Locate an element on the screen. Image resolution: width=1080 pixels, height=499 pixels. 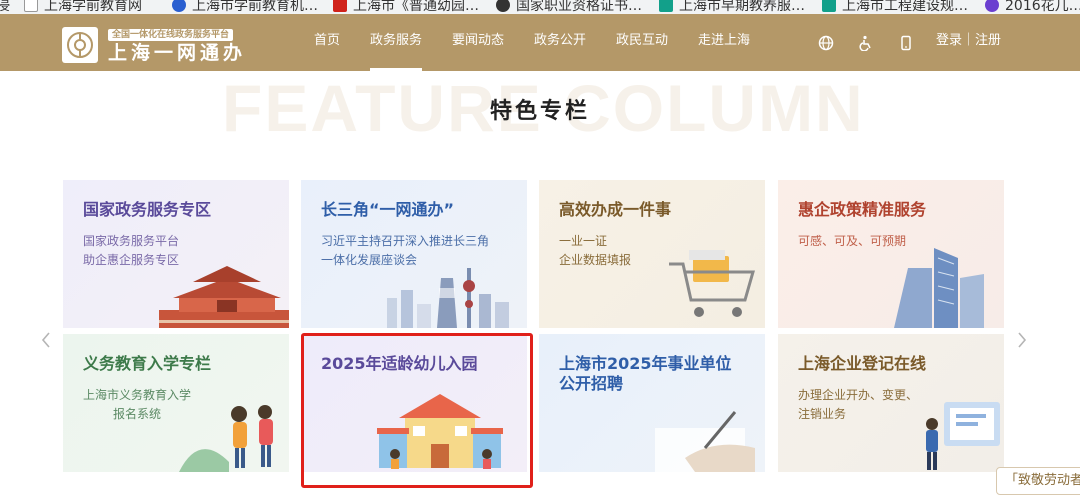
nav-gov-services: 政务服务 is located at coordinates (396, 52).